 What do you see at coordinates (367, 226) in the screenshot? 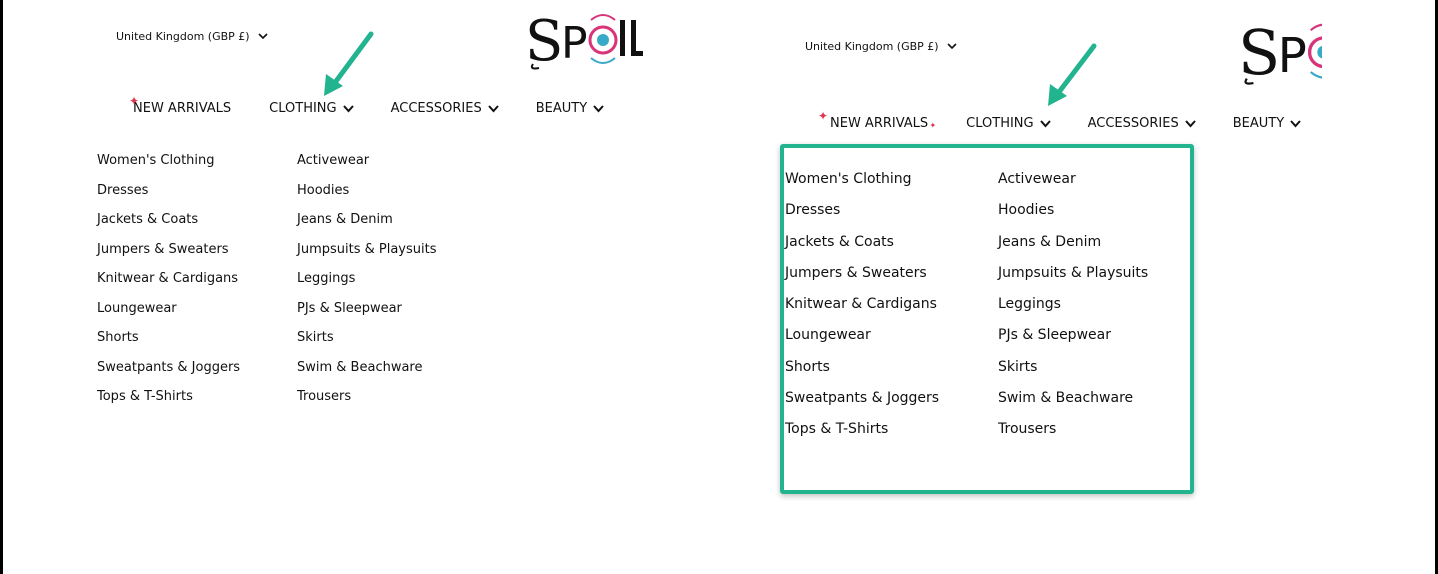
I see `menu-item-link: Jeans & Denim` at bounding box center [367, 226].